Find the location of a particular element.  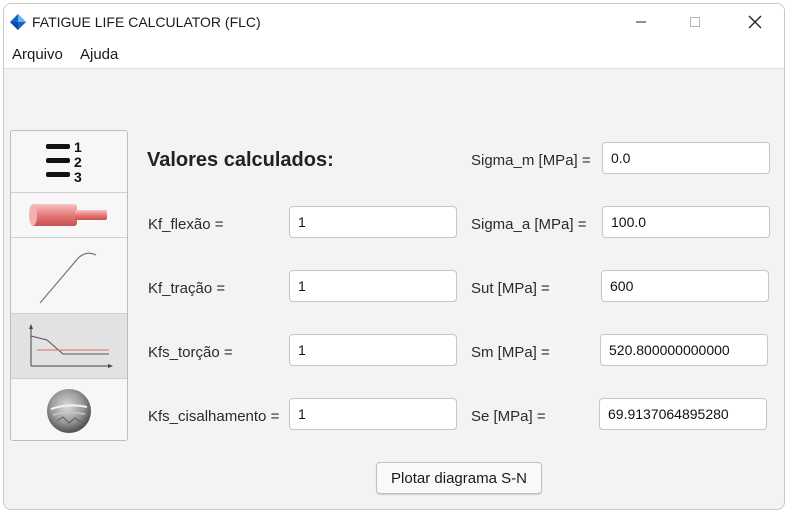

sidebar-item-values: 1 2 3 is located at coordinates (69, 162).